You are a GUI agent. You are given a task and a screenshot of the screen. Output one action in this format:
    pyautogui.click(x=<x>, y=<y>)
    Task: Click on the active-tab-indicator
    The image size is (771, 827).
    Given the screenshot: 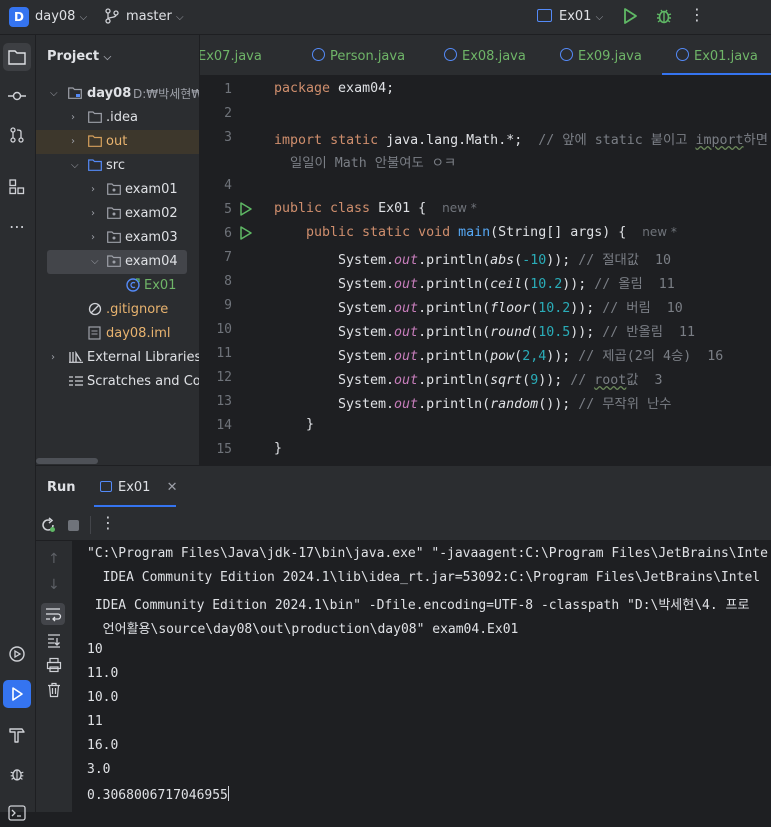 What is the action you would take?
    pyautogui.click(x=135, y=506)
    